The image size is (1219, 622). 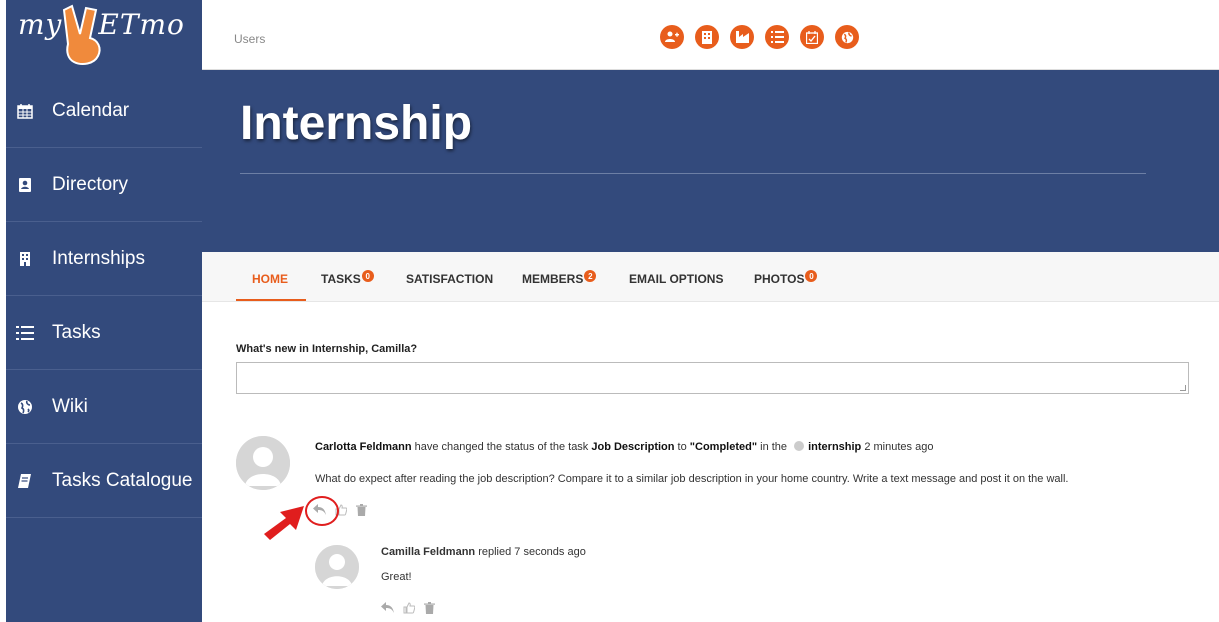 I want to click on count-badge: 2, so click(x=590, y=276).